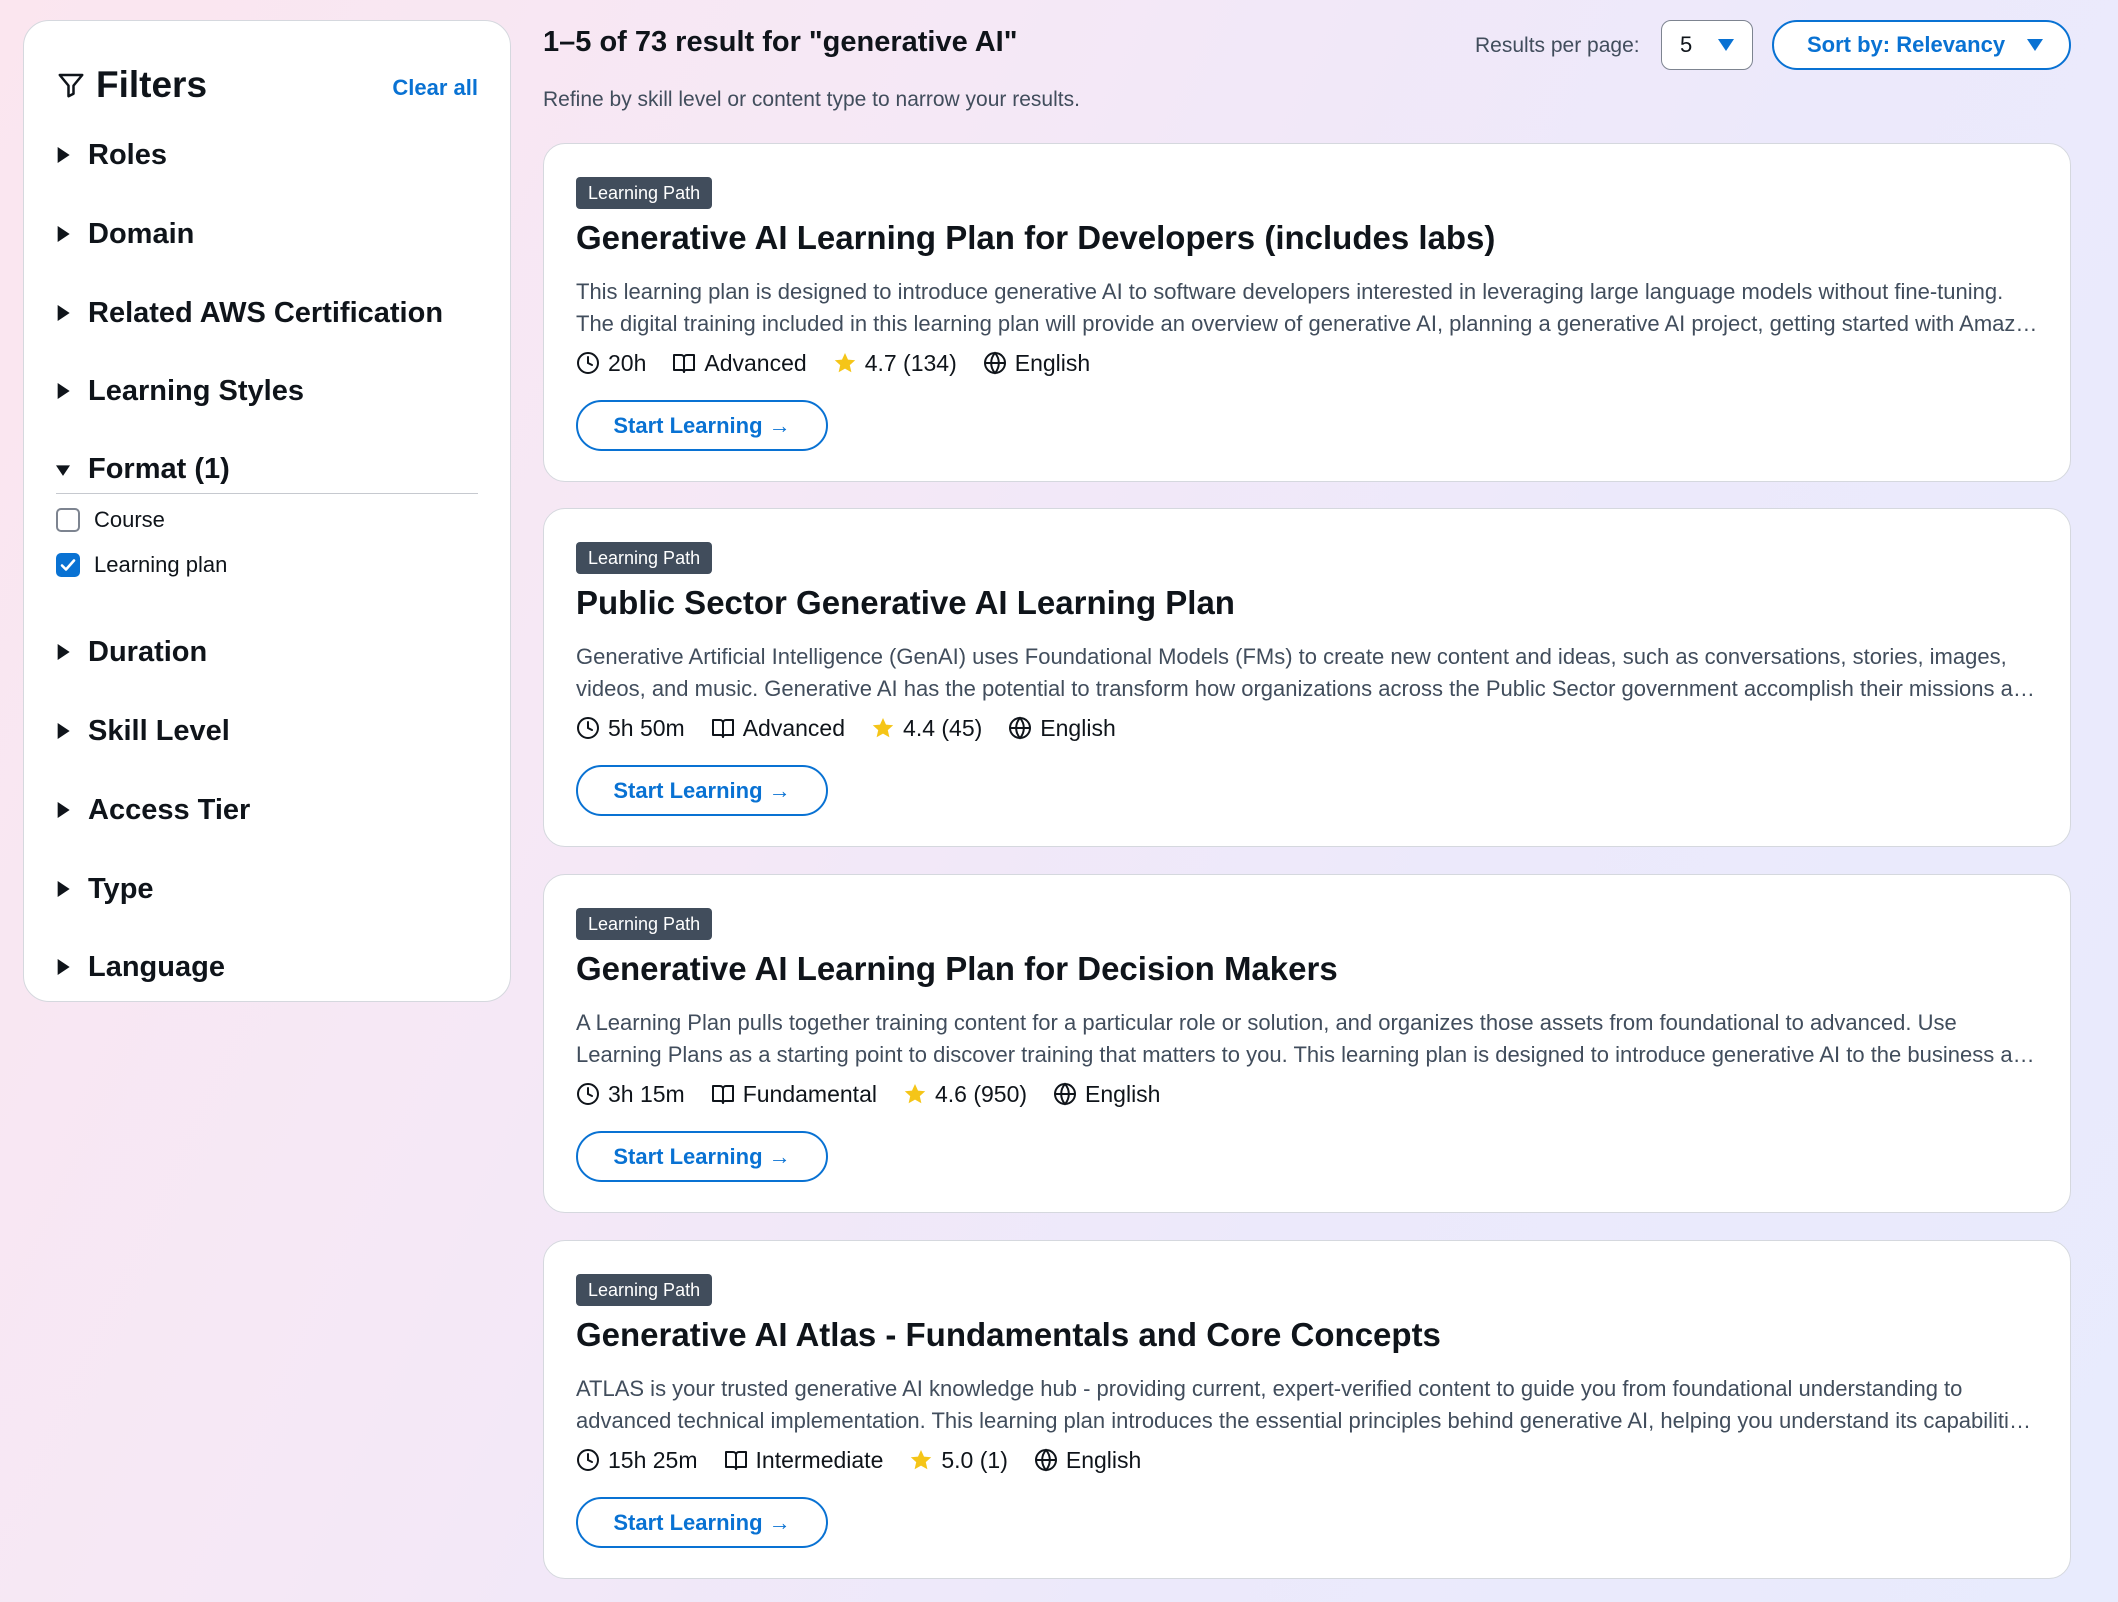  I want to click on filters-title: Filters, so click(131, 85).